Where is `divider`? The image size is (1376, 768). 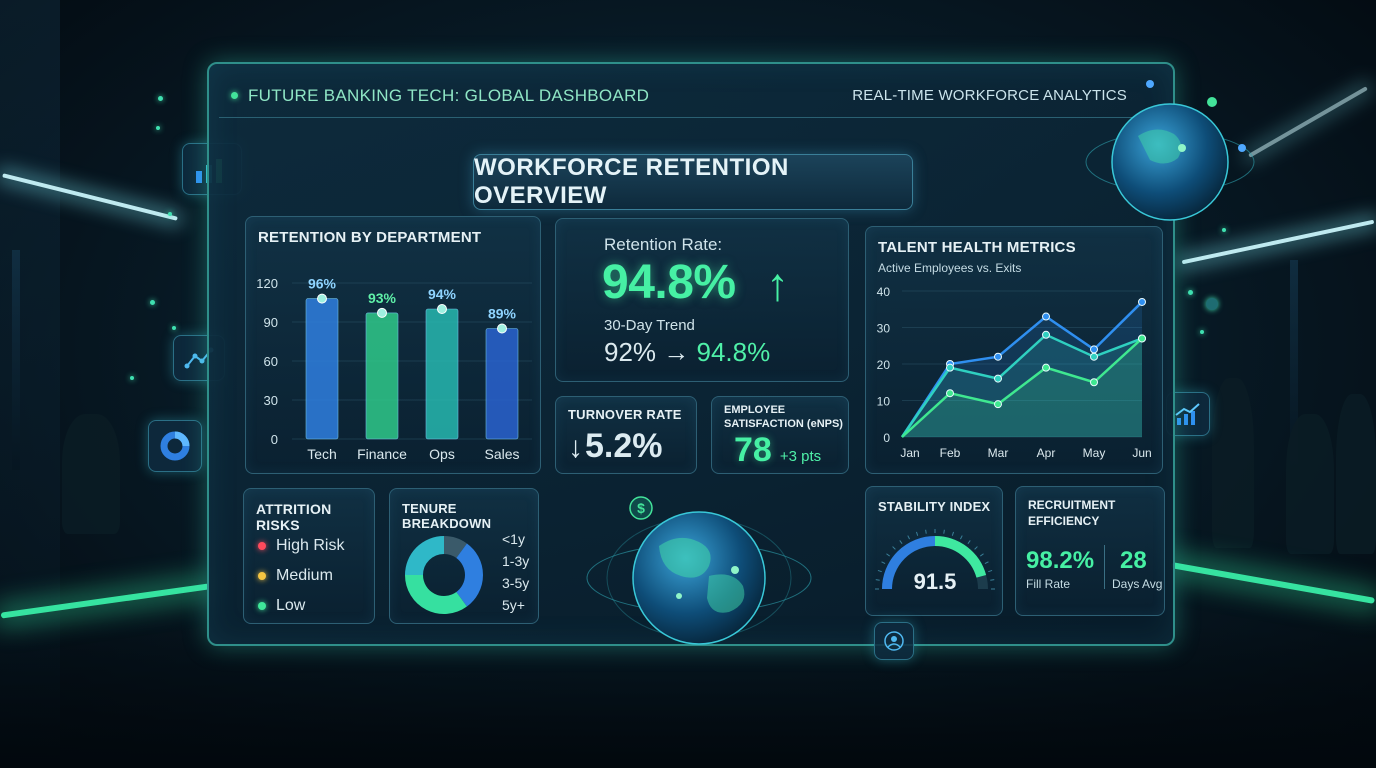
divider is located at coordinates (1104, 567).